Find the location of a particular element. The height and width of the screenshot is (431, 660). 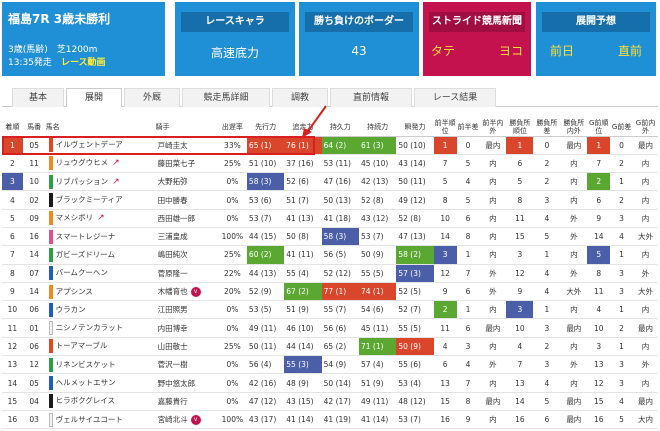

tab-race-result: レース結果 is located at coordinates (455, 97).